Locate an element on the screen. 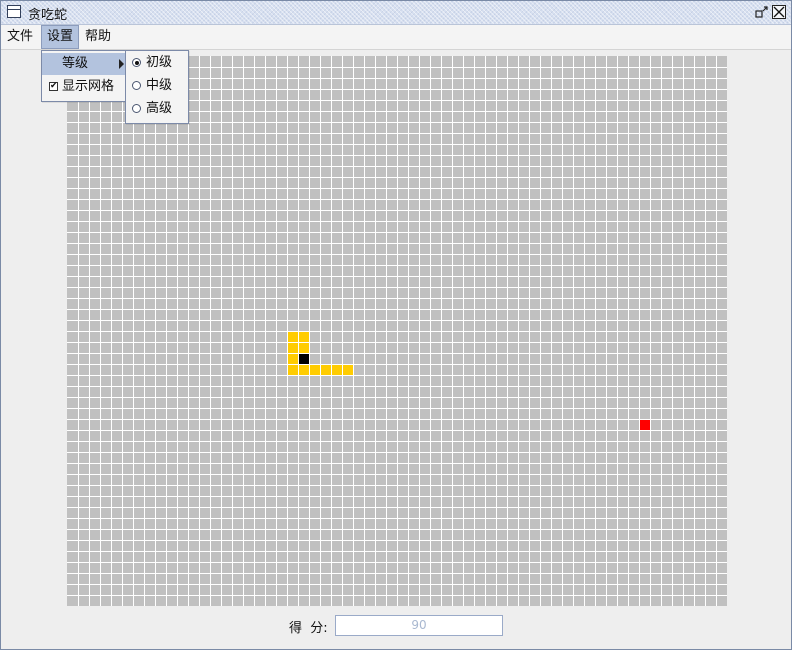 The height and width of the screenshot is (650, 792). show-grid-checkbox: ✔ is located at coordinates (53, 86).